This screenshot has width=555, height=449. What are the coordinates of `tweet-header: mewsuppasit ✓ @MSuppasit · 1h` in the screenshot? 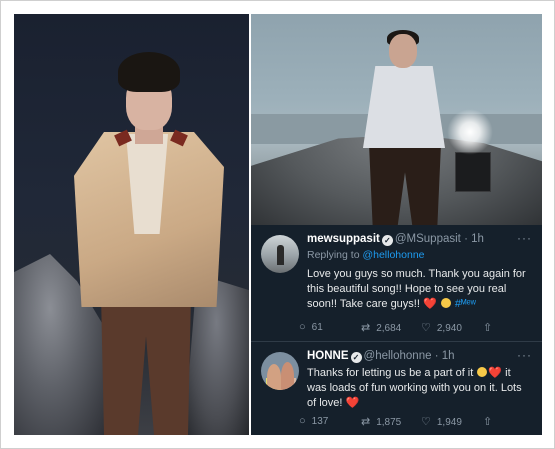 It's located at (395, 239).